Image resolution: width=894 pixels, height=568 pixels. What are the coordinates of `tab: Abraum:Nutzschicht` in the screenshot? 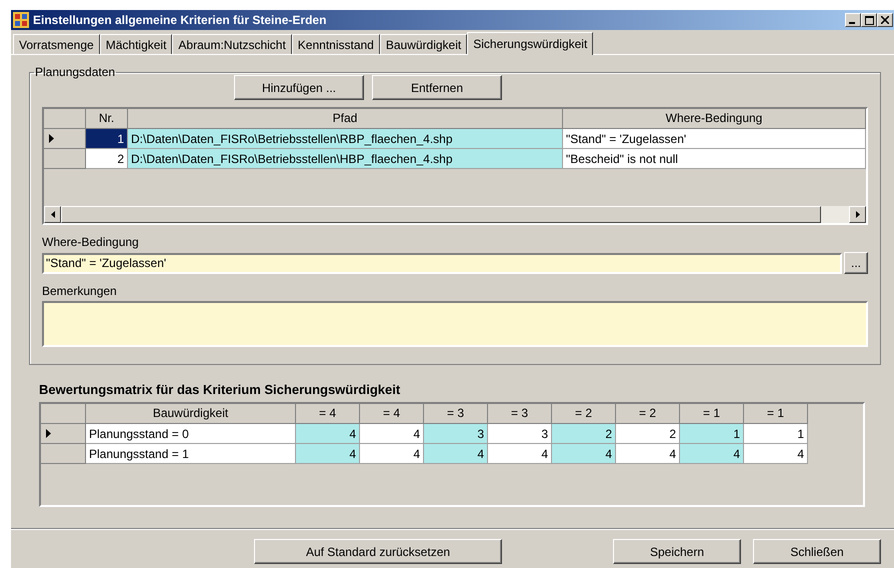 It's located at (232, 44).